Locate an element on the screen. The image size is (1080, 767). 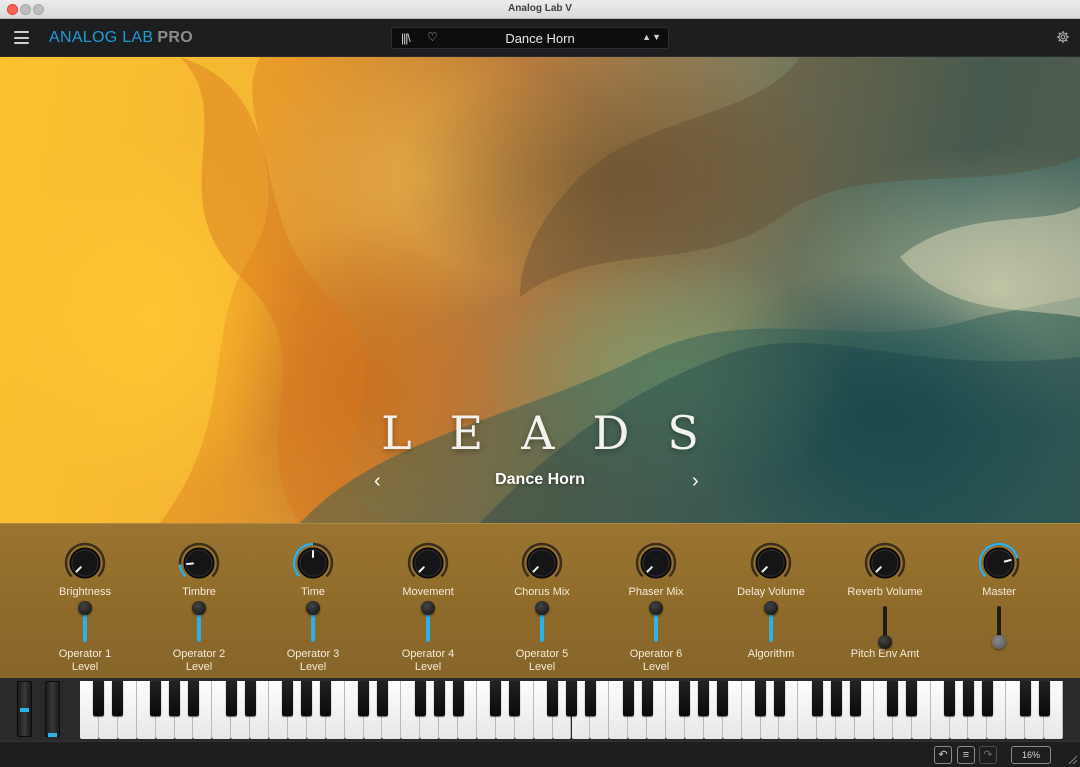
preset-browser-bar: |||\ ♡ Dance Horn ▲▼ is located at coordinates (530, 38).